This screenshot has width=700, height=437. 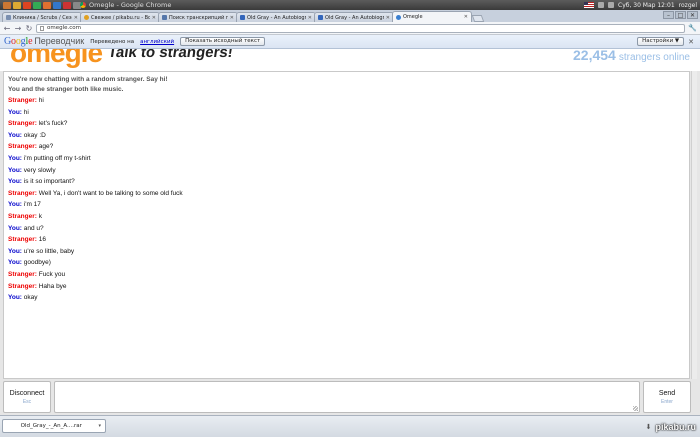 I want to click on page-icon, so click(x=42, y=28).